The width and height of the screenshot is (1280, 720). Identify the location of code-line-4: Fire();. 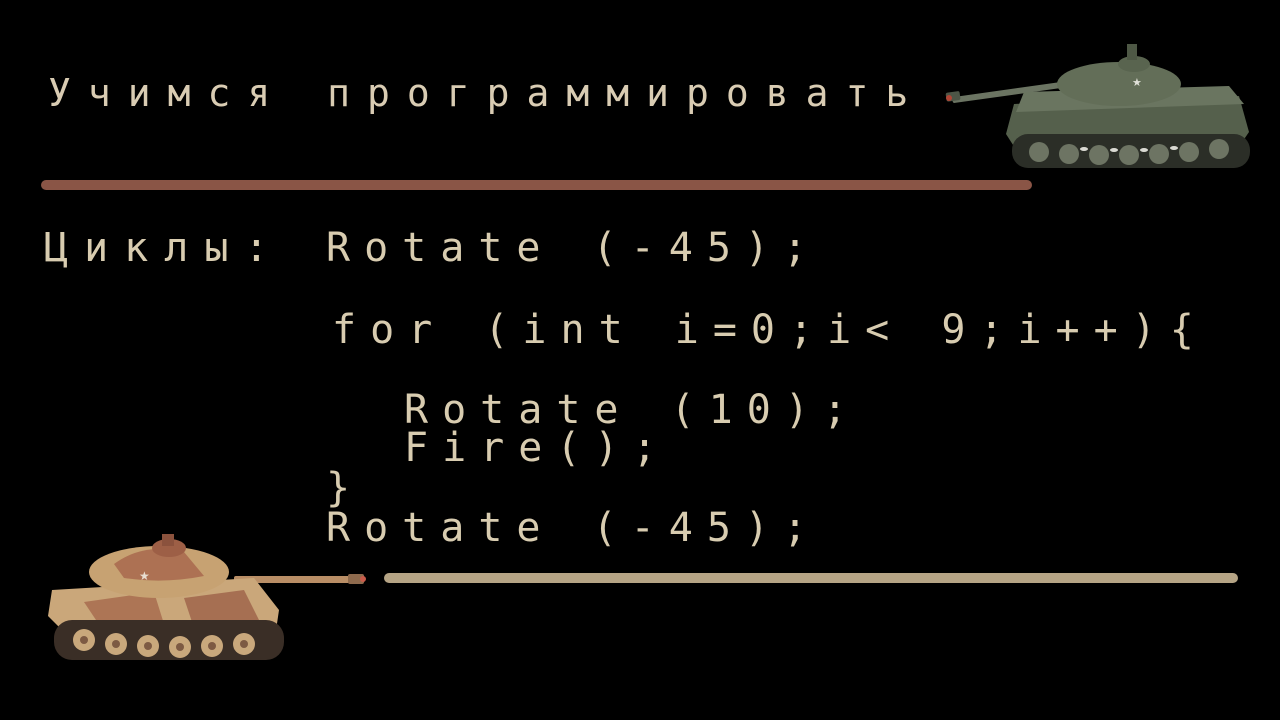
(537, 448).